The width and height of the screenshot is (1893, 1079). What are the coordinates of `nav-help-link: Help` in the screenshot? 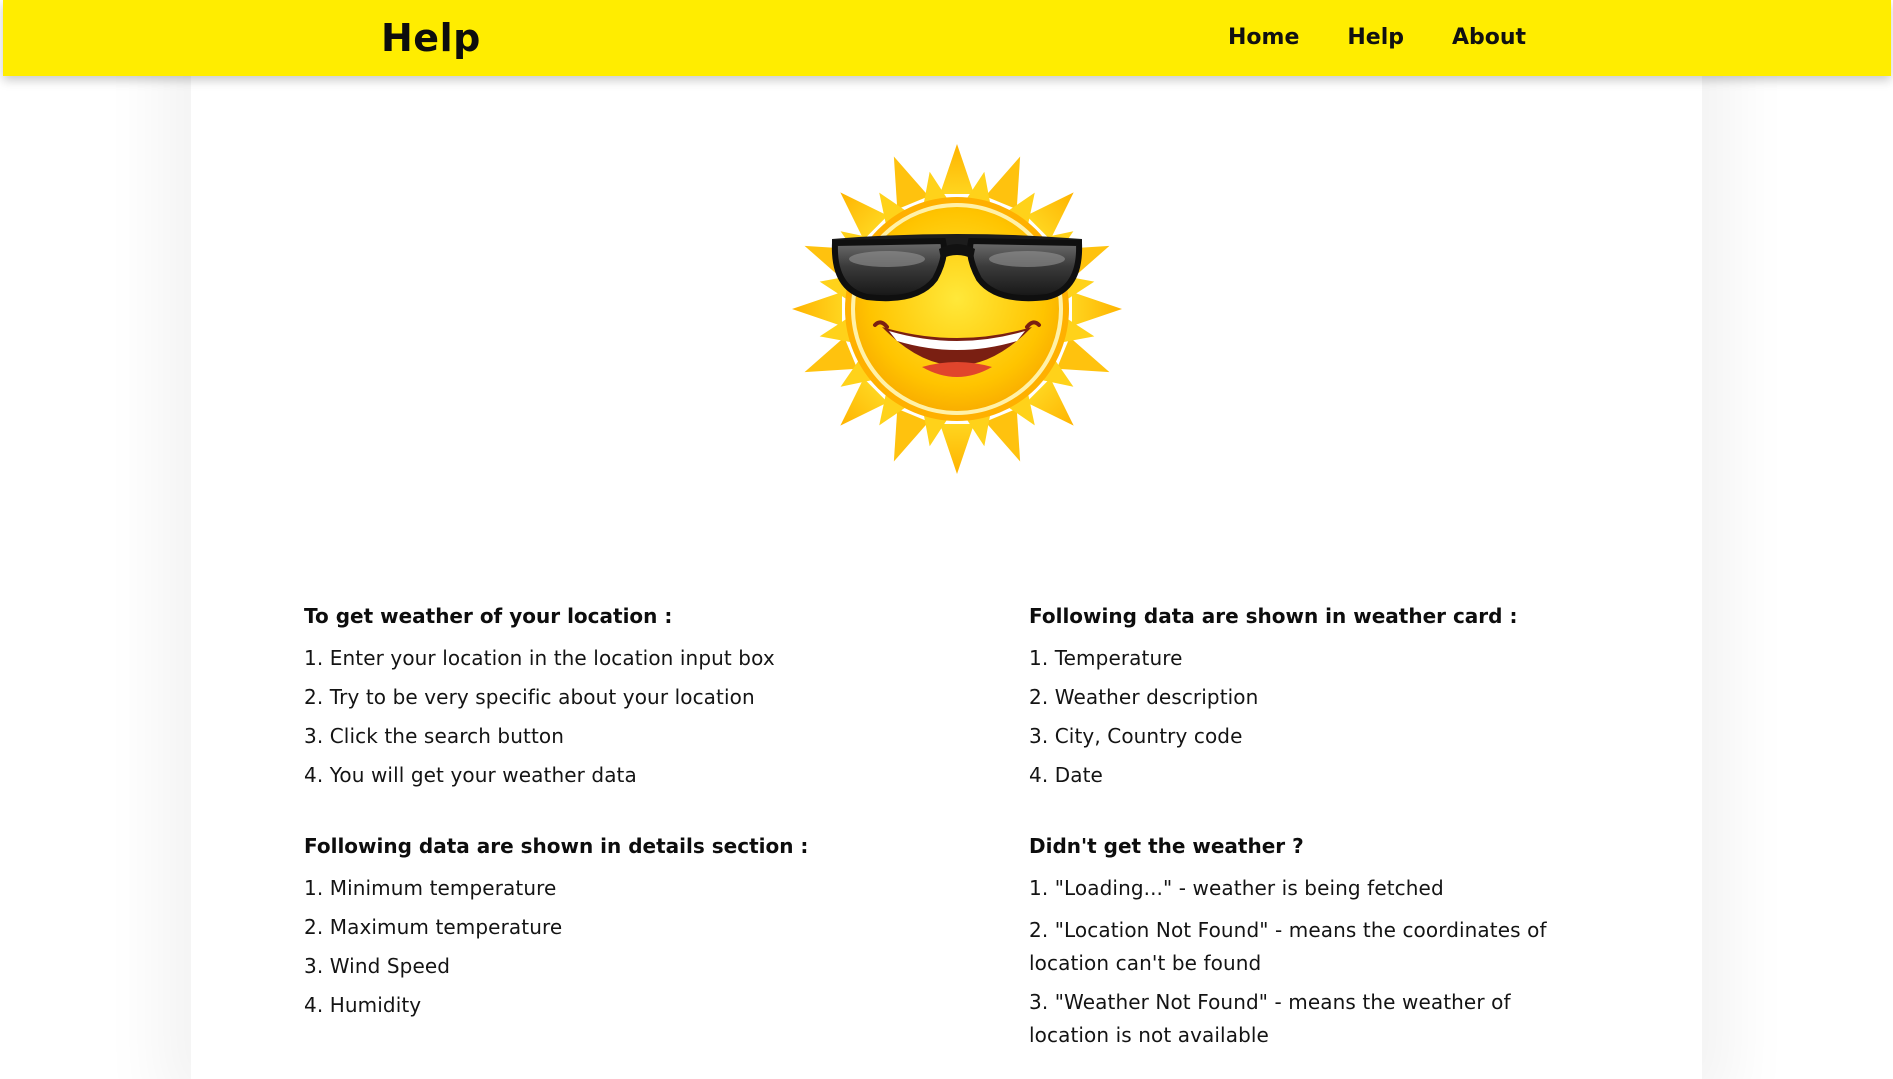 It's located at (1375, 38).